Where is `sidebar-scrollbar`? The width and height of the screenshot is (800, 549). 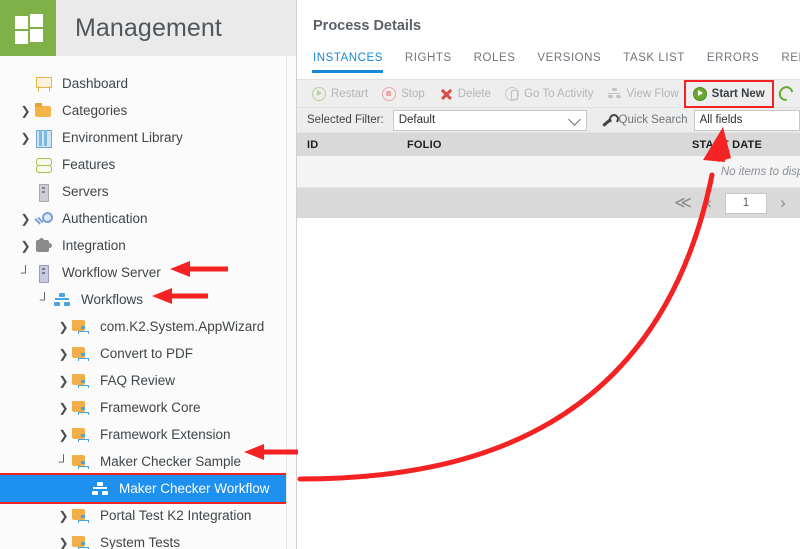 sidebar-scrollbar is located at coordinates (291, 302).